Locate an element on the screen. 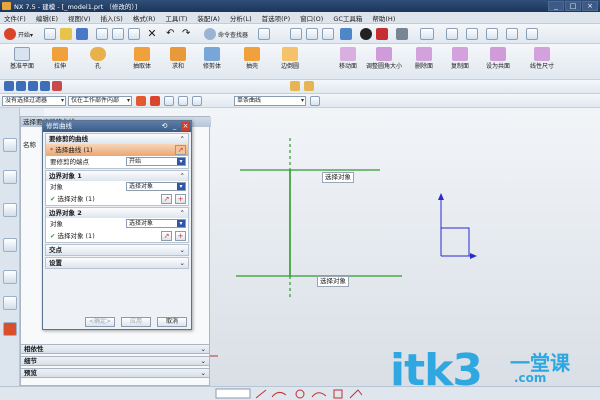 The width and height of the screenshot is (600, 400). apply-button: 应用 is located at coordinates (136, 322).